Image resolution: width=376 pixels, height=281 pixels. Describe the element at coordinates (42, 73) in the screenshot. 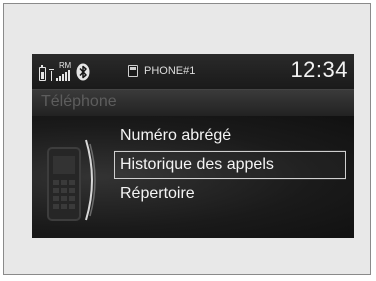

I see `battery-icon` at that location.